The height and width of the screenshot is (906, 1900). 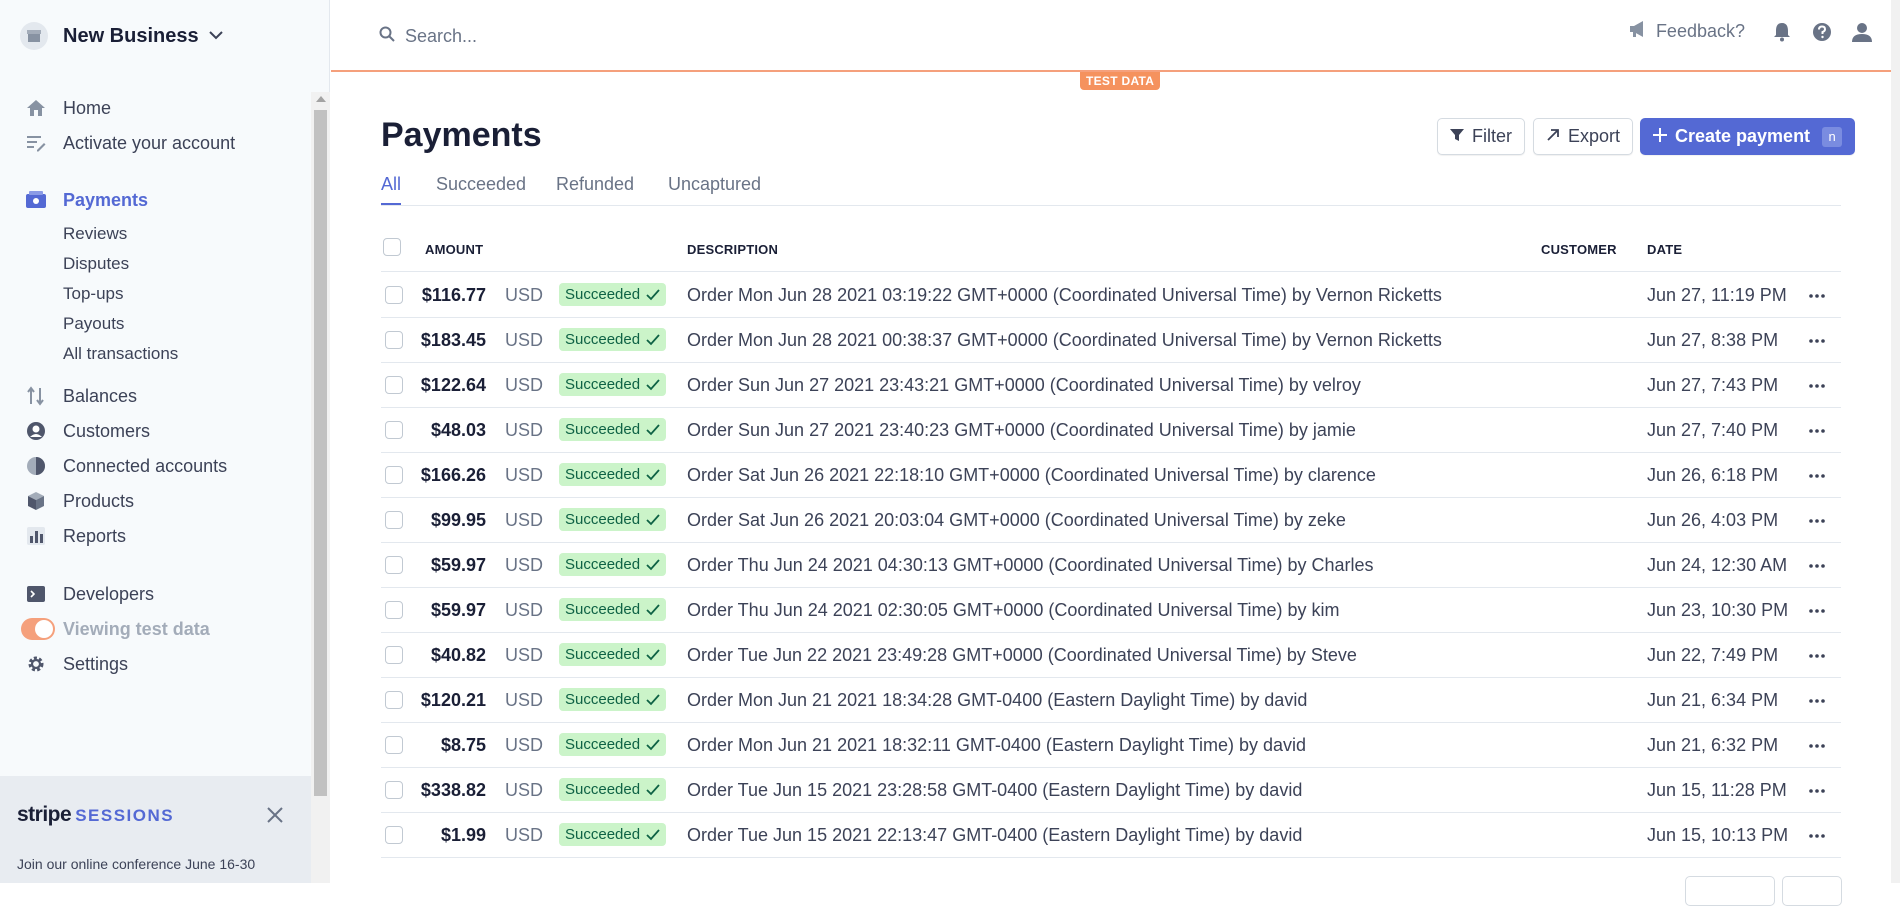 What do you see at coordinates (732, 249) in the screenshot?
I see `column-description: DESCRIPTION` at bounding box center [732, 249].